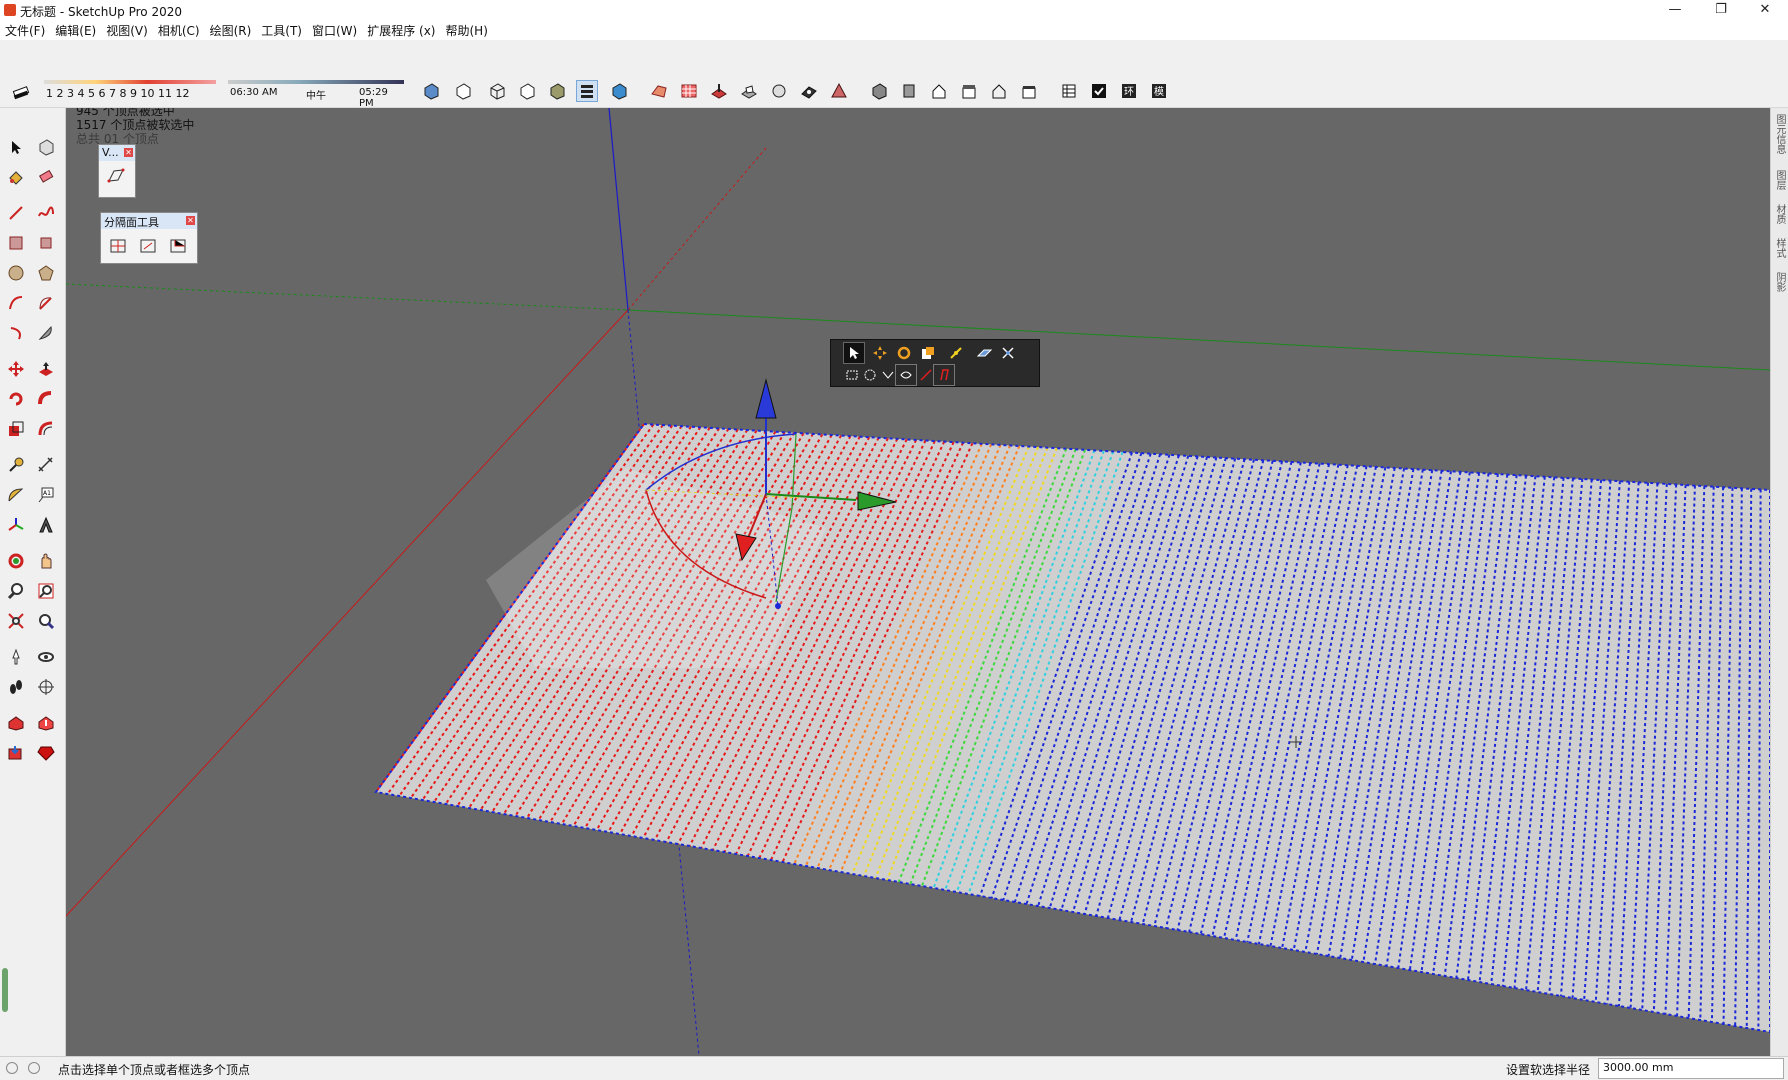  What do you see at coordinates (46, 465) in the screenshot?
I see `dimension-tool-icon` at bounding box center [46, 465].